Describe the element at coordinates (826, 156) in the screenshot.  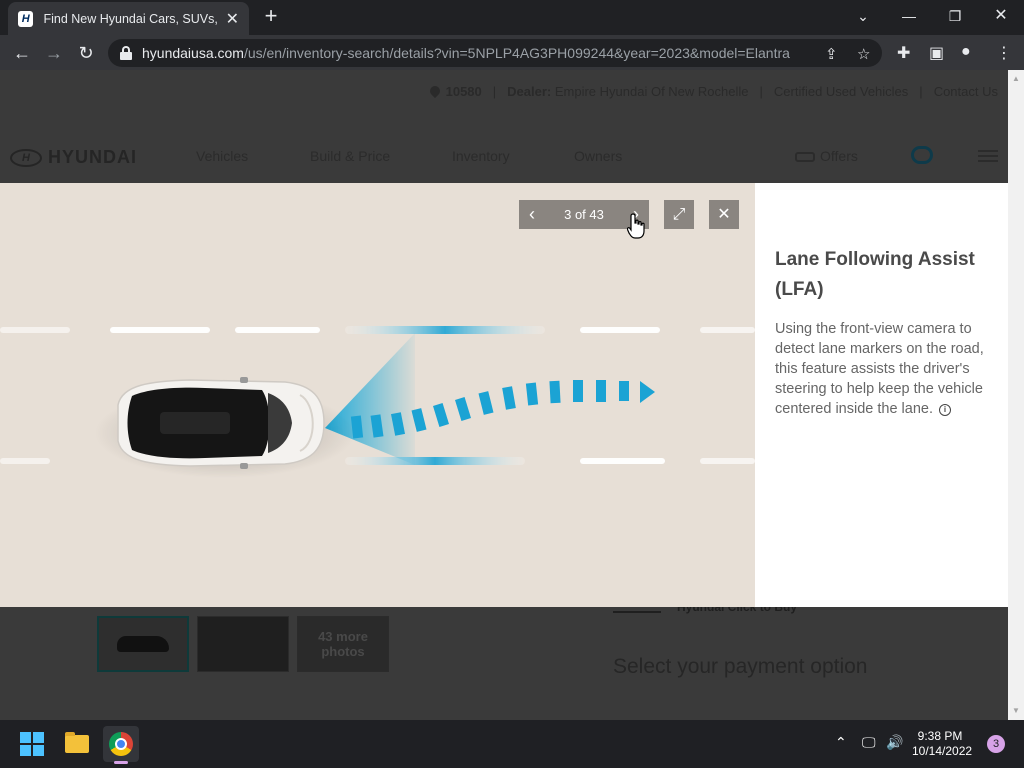
I see `nav-offers: Offers` at that location.